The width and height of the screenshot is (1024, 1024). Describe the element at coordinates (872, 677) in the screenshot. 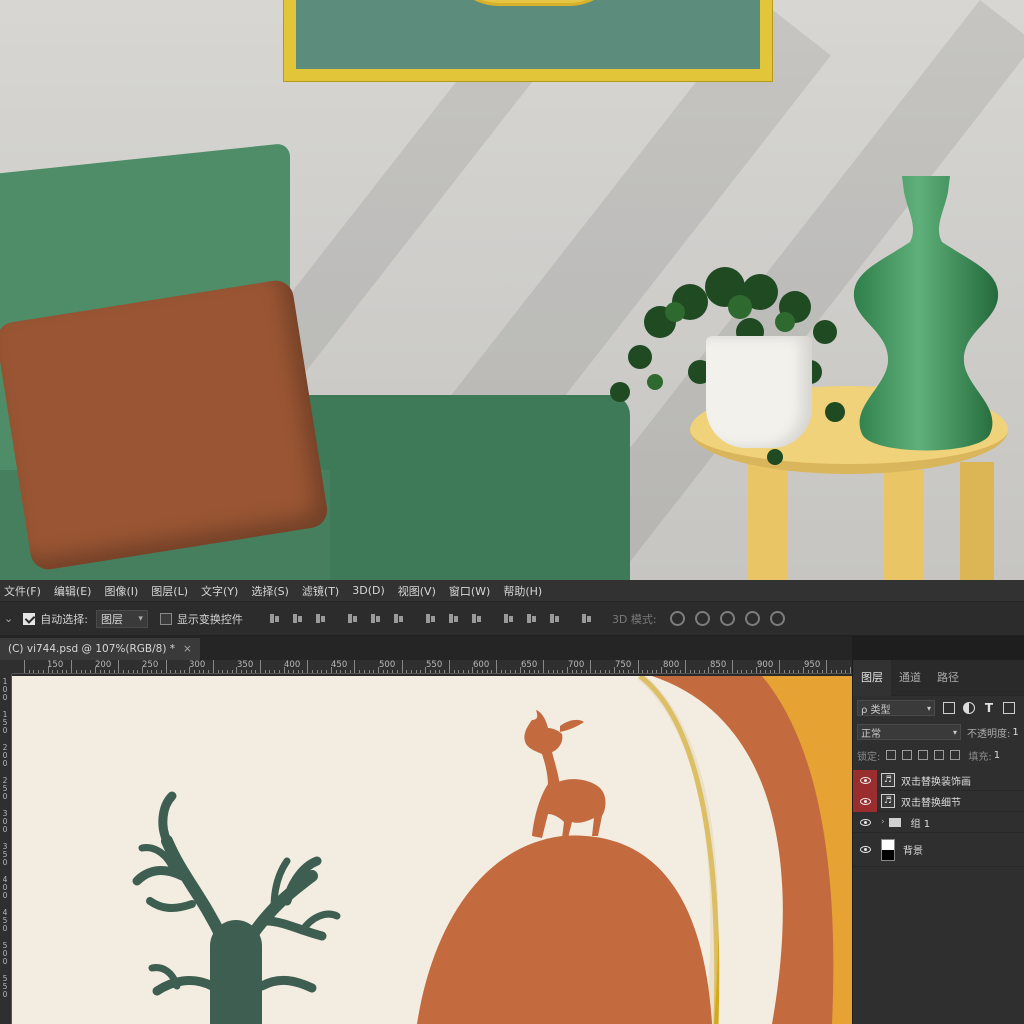

I see `tab-layers: 图层` at that location.